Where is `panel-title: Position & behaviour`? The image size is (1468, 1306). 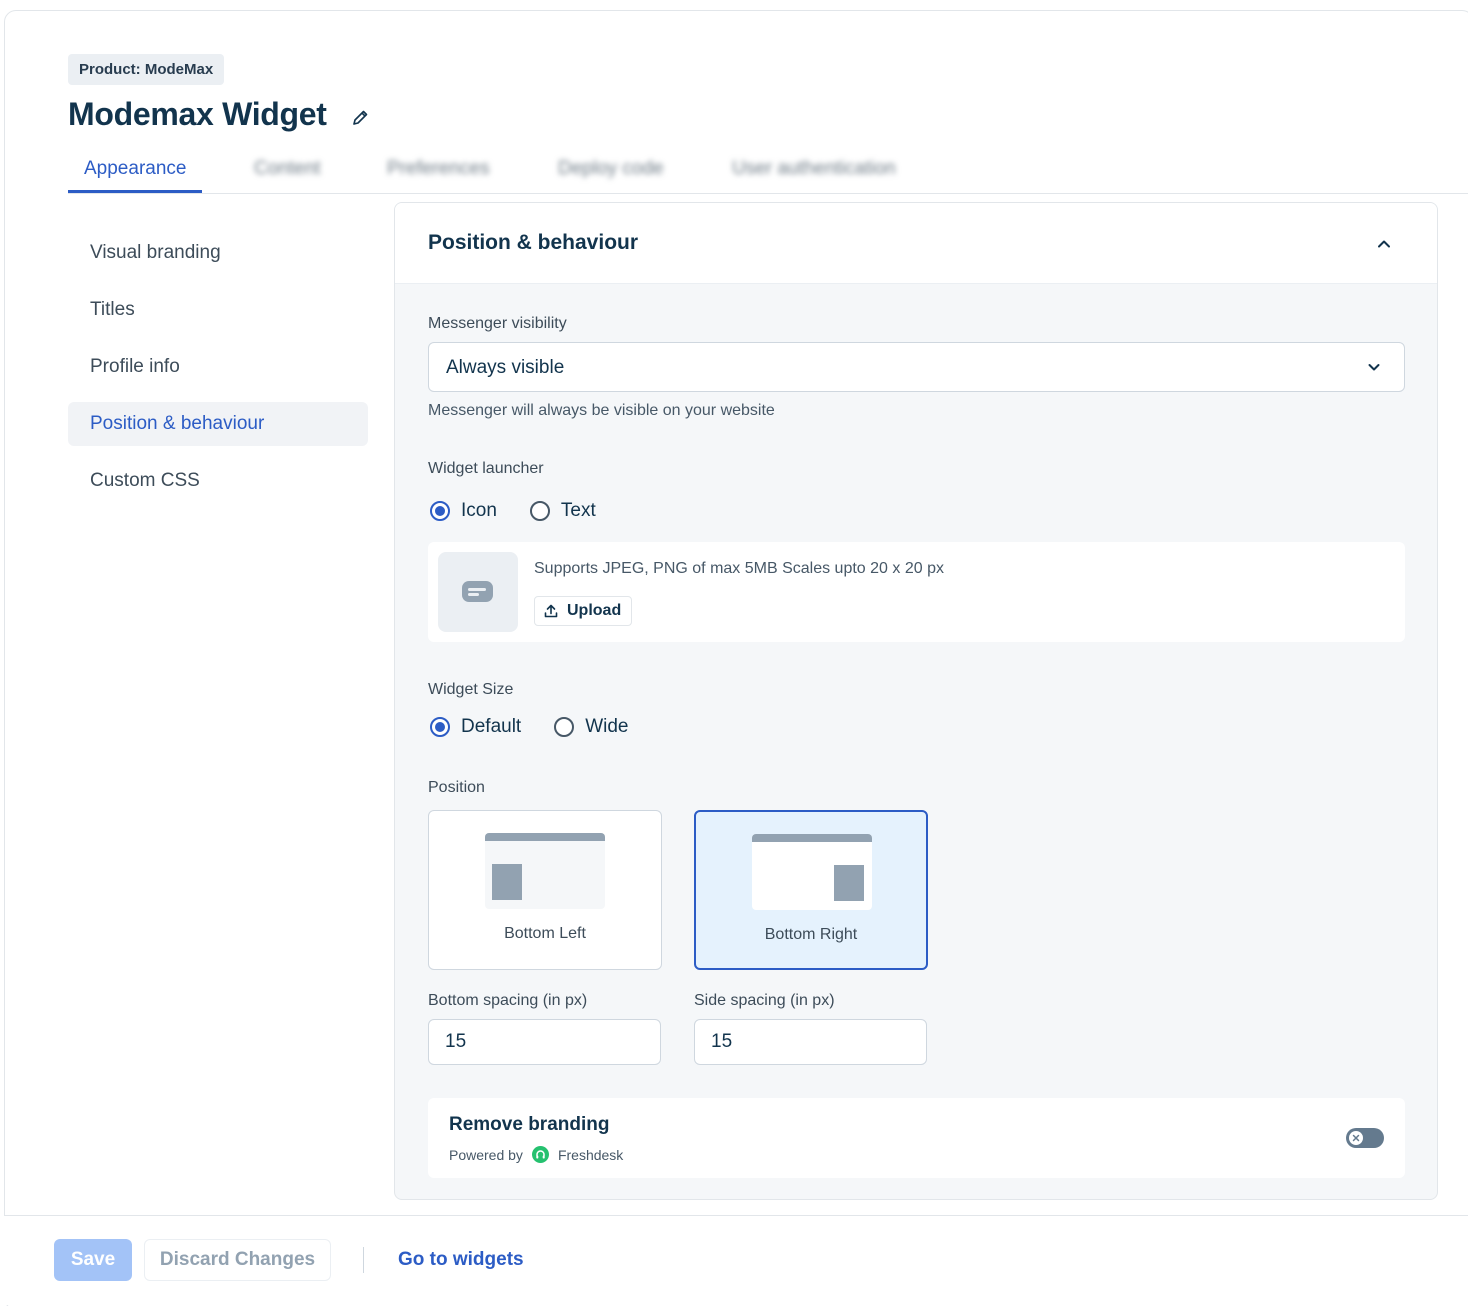 panel-title: Position & behaviour is located at coordinates (533, 242).